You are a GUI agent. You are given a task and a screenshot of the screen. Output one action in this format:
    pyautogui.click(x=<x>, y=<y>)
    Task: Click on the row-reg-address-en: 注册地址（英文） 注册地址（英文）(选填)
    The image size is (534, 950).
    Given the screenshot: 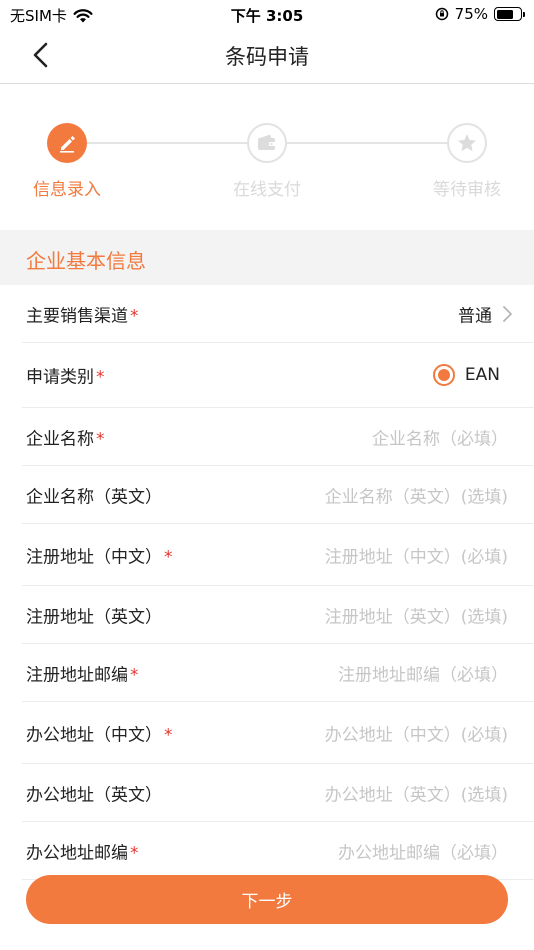 What is the action you would take?
    pyautogui.click(x=278, y=615)
    